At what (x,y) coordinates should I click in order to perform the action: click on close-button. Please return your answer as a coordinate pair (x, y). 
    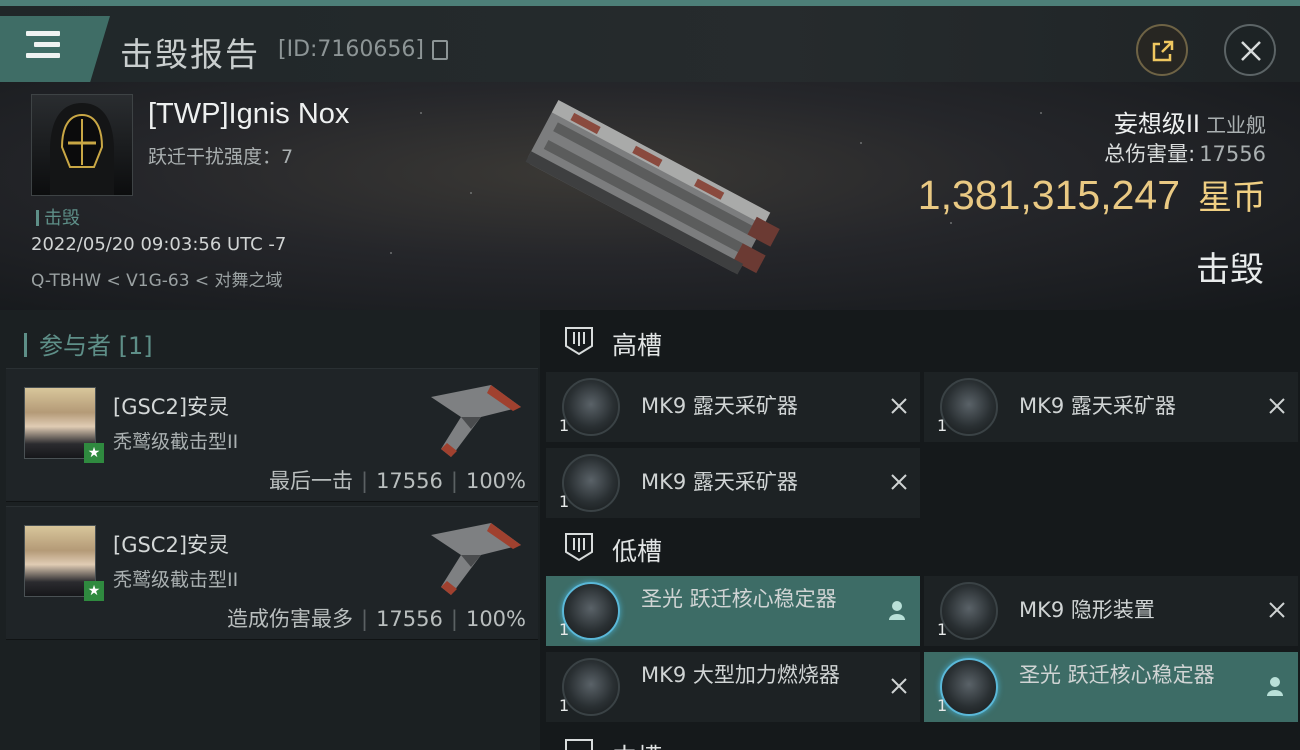
    Looking at the image, I should click on (1250, 50).